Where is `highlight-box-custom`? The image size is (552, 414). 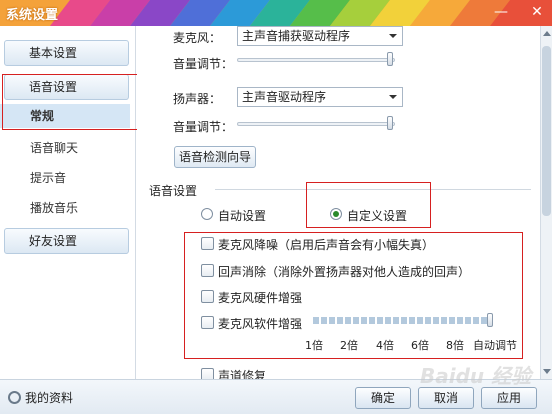 highlight-box-custom is located at coordinates (368, 205).